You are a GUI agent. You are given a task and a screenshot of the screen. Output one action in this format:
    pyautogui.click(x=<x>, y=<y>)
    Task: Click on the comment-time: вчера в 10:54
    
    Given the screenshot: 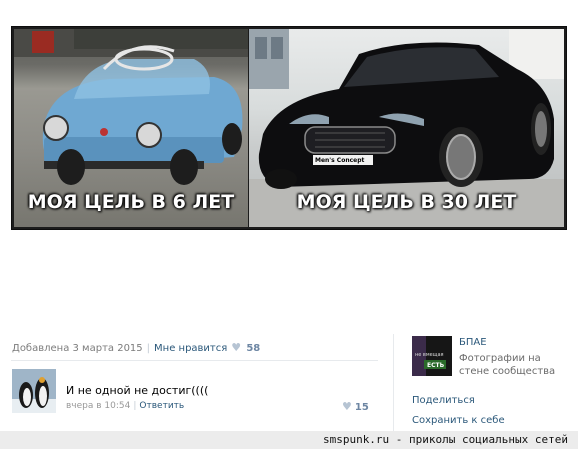 What is the action you would take?
    pyautogui.click(x=98, y=406)
    